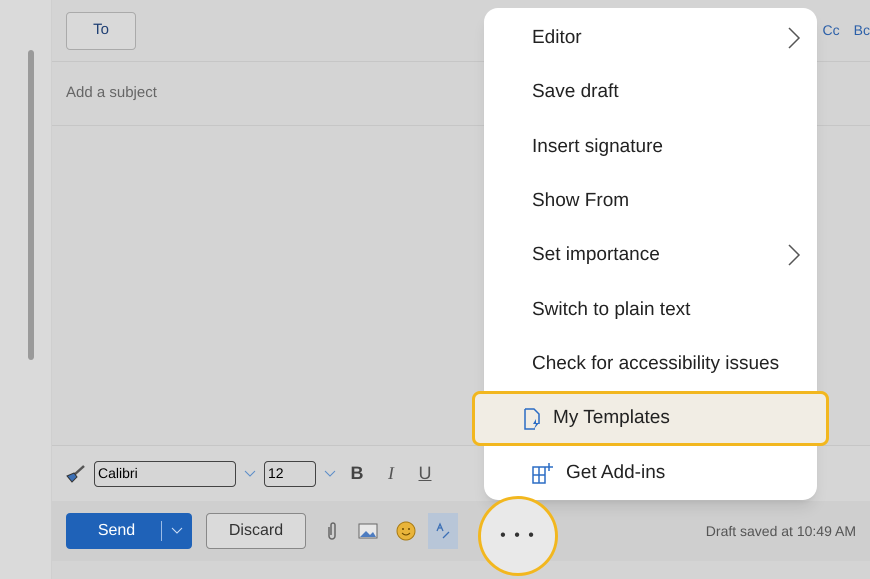 The width and height of the screenshot is (870, 579). Describe the element at coordinates (650, 38) in the screenshot. I see `menu-item: Editor` at that location.